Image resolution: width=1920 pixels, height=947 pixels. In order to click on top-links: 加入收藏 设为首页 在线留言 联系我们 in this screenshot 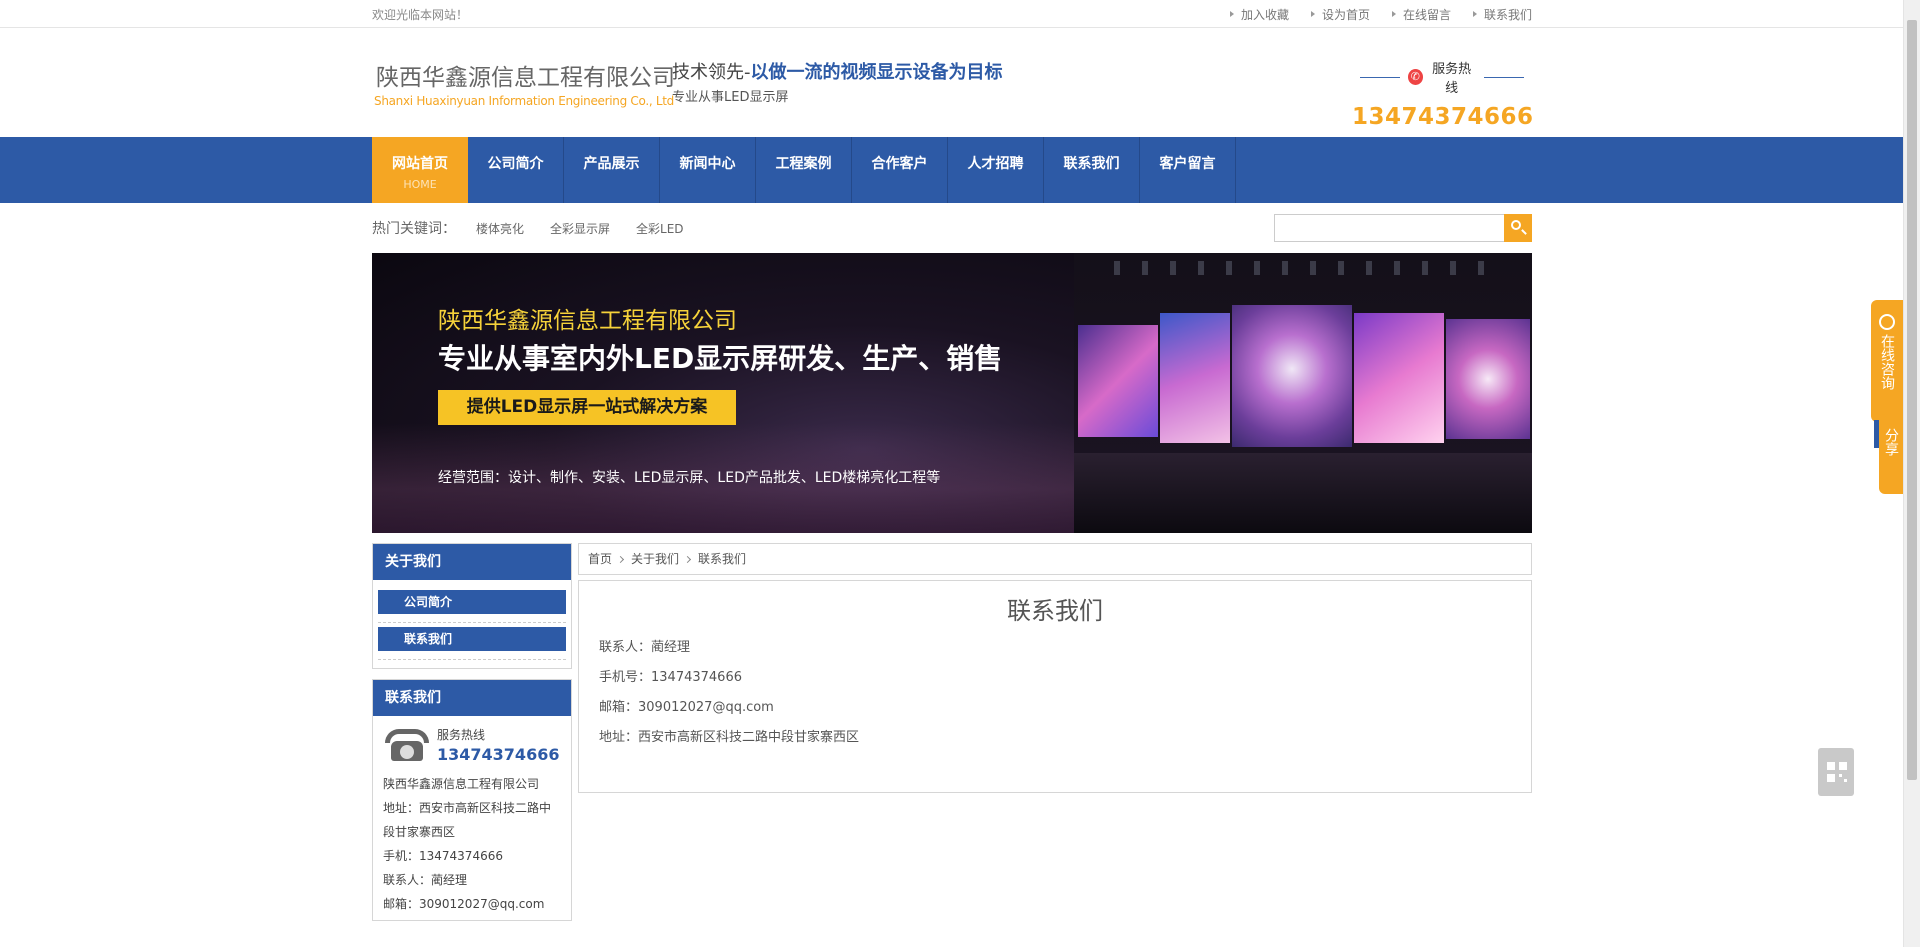, I will do `click(1370, 14)`.